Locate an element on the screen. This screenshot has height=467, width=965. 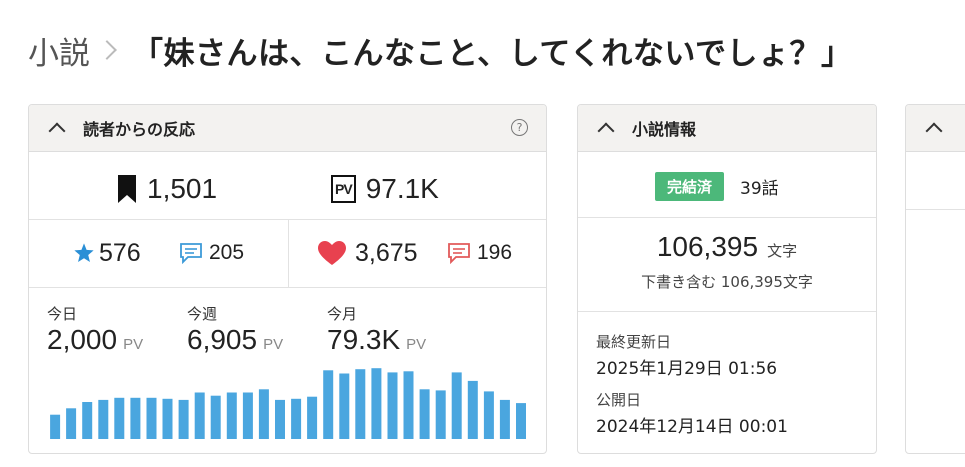
heart-comment-stat: 196 is located at coordinates (479, 253).